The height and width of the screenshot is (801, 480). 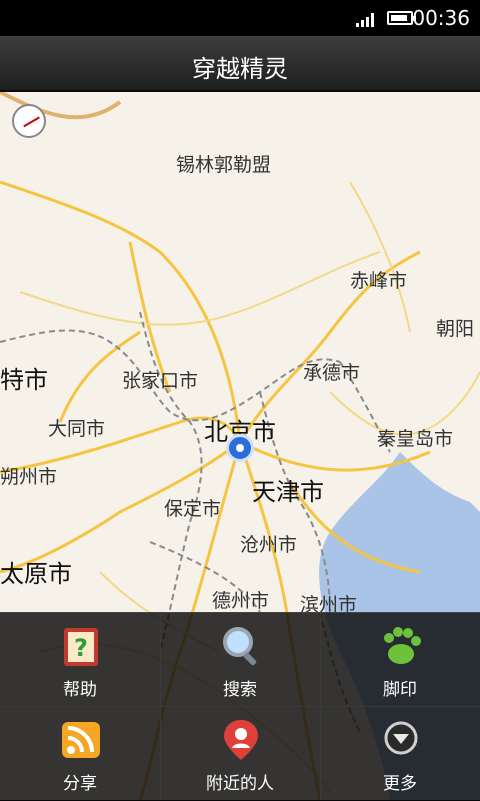 What do you see at coordinates (401, 738) in the screenshot?
I see `more-icon` at bounding box center [401, 738].